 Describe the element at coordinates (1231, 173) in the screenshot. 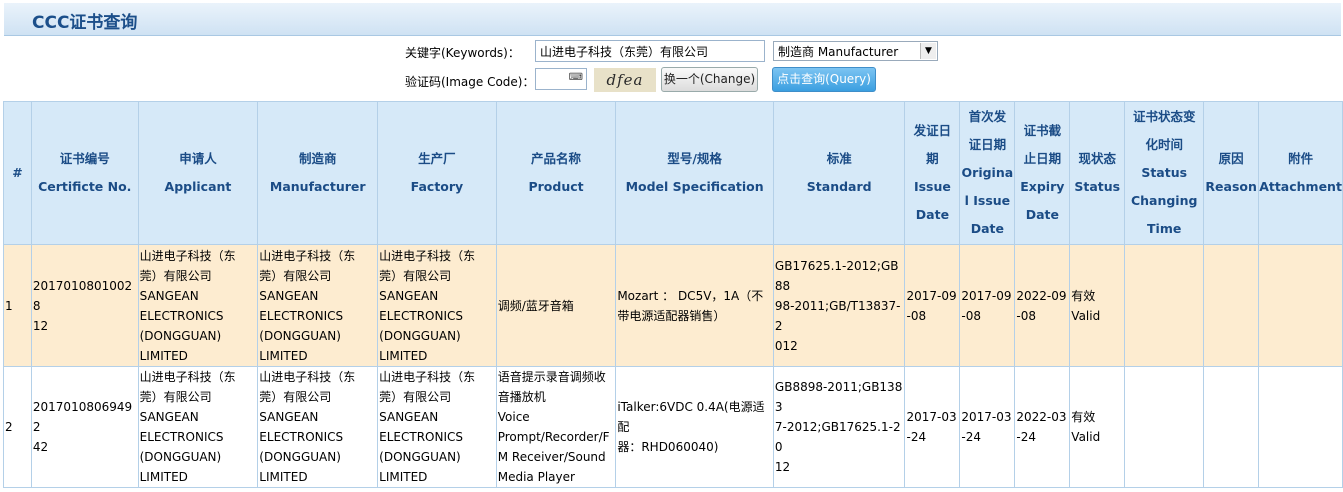

I see `column-header-reason: 原因 Reason` at that location.